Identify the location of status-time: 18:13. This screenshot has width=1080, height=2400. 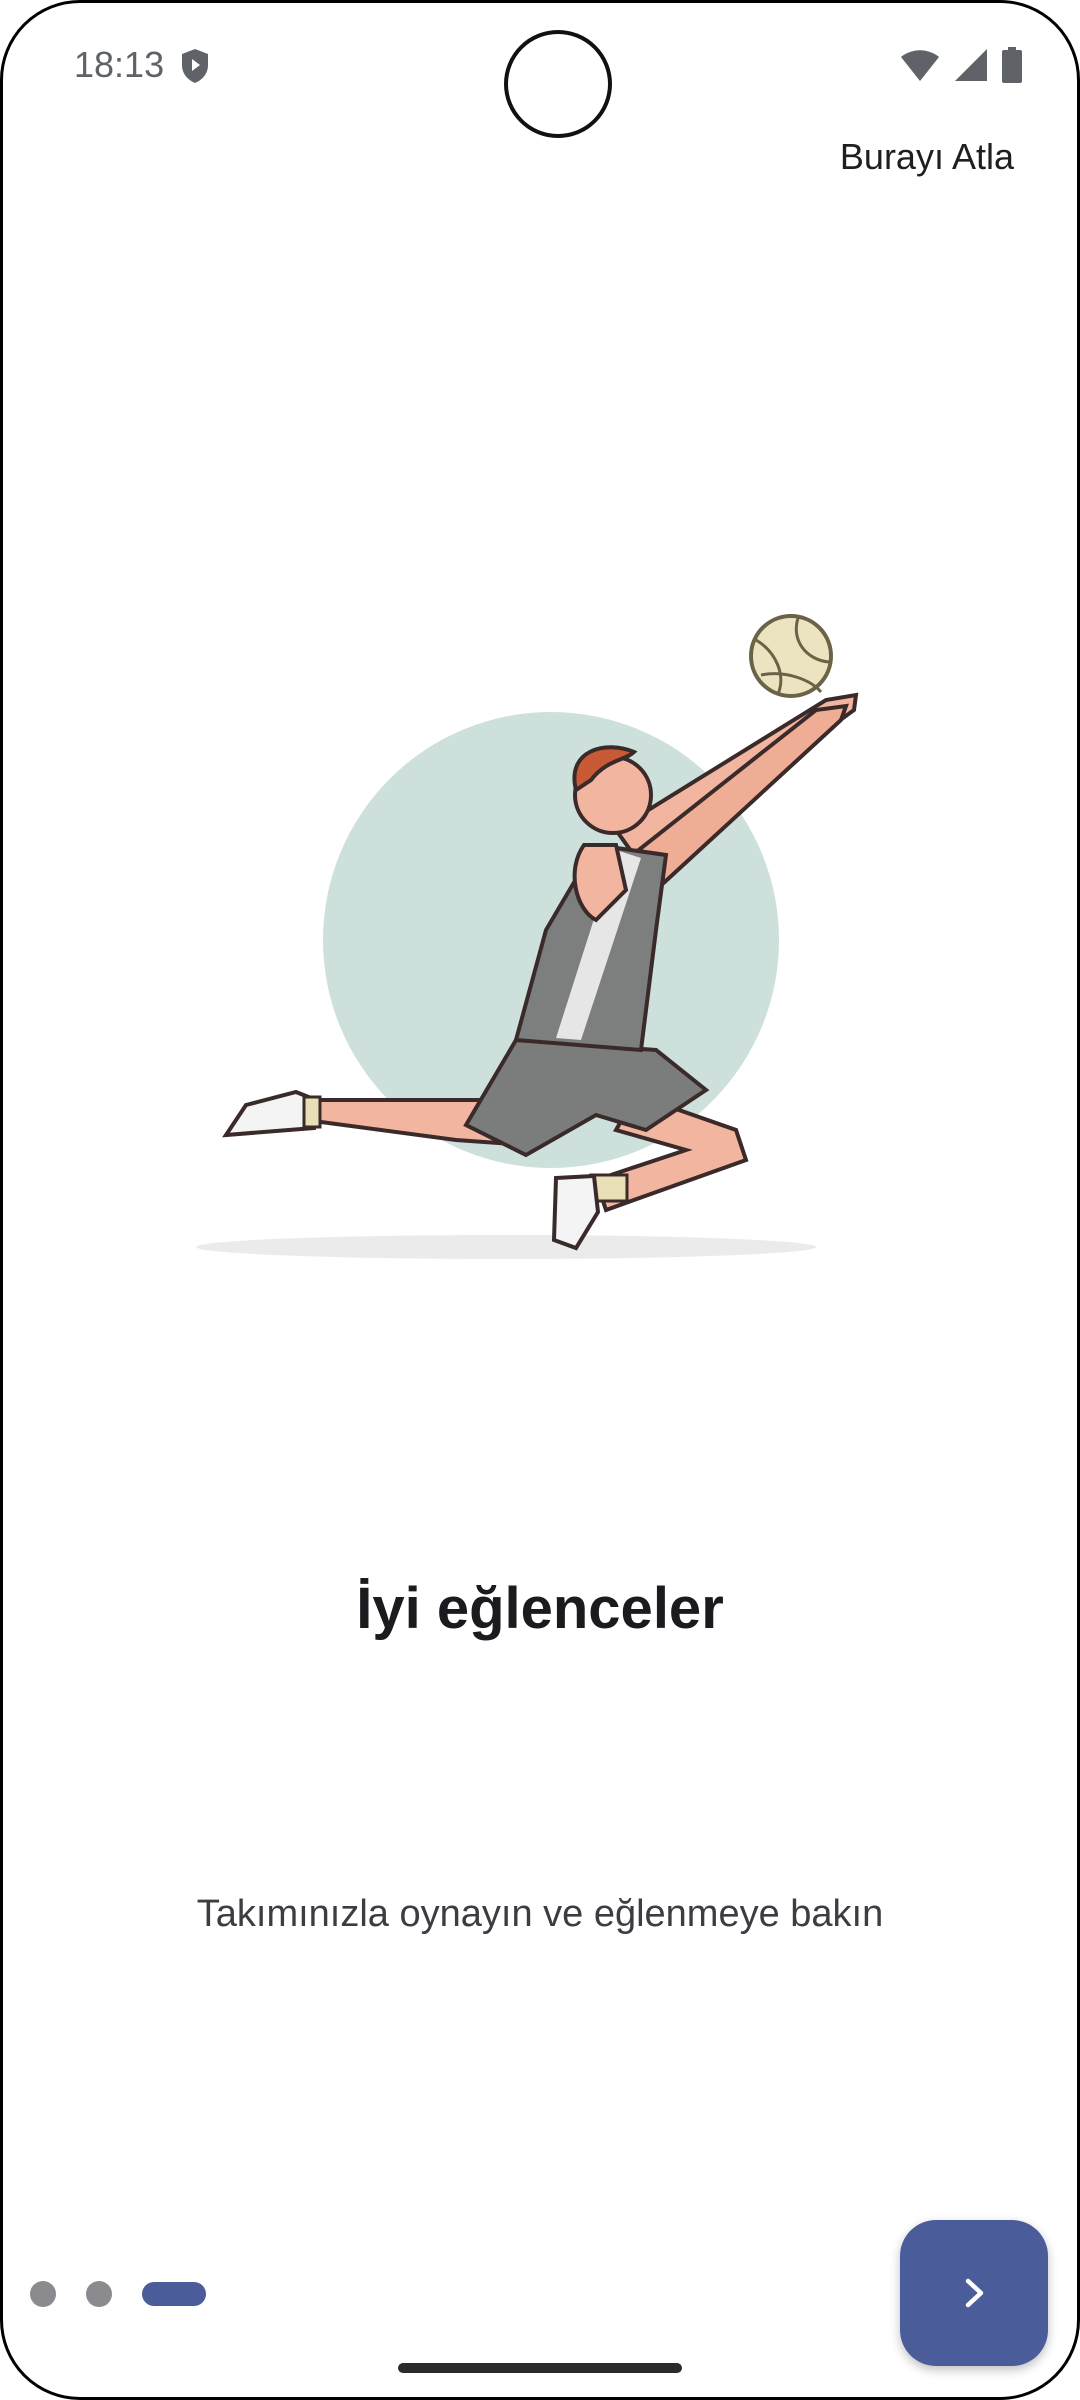
(119, 64).